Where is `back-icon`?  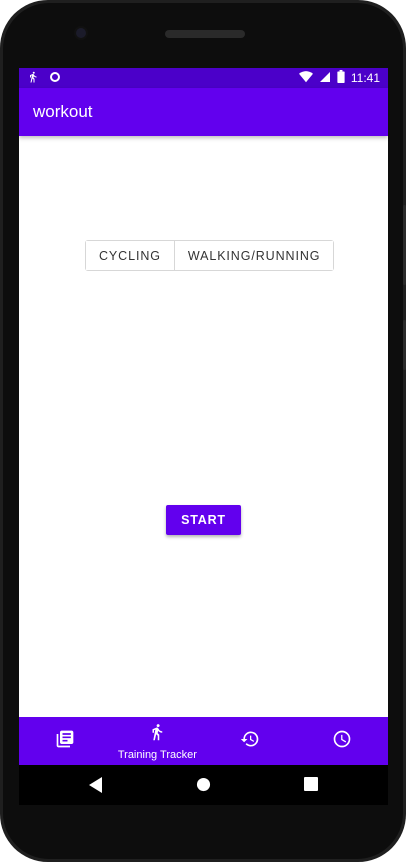 back-icon is located at coordinates (96, 787).